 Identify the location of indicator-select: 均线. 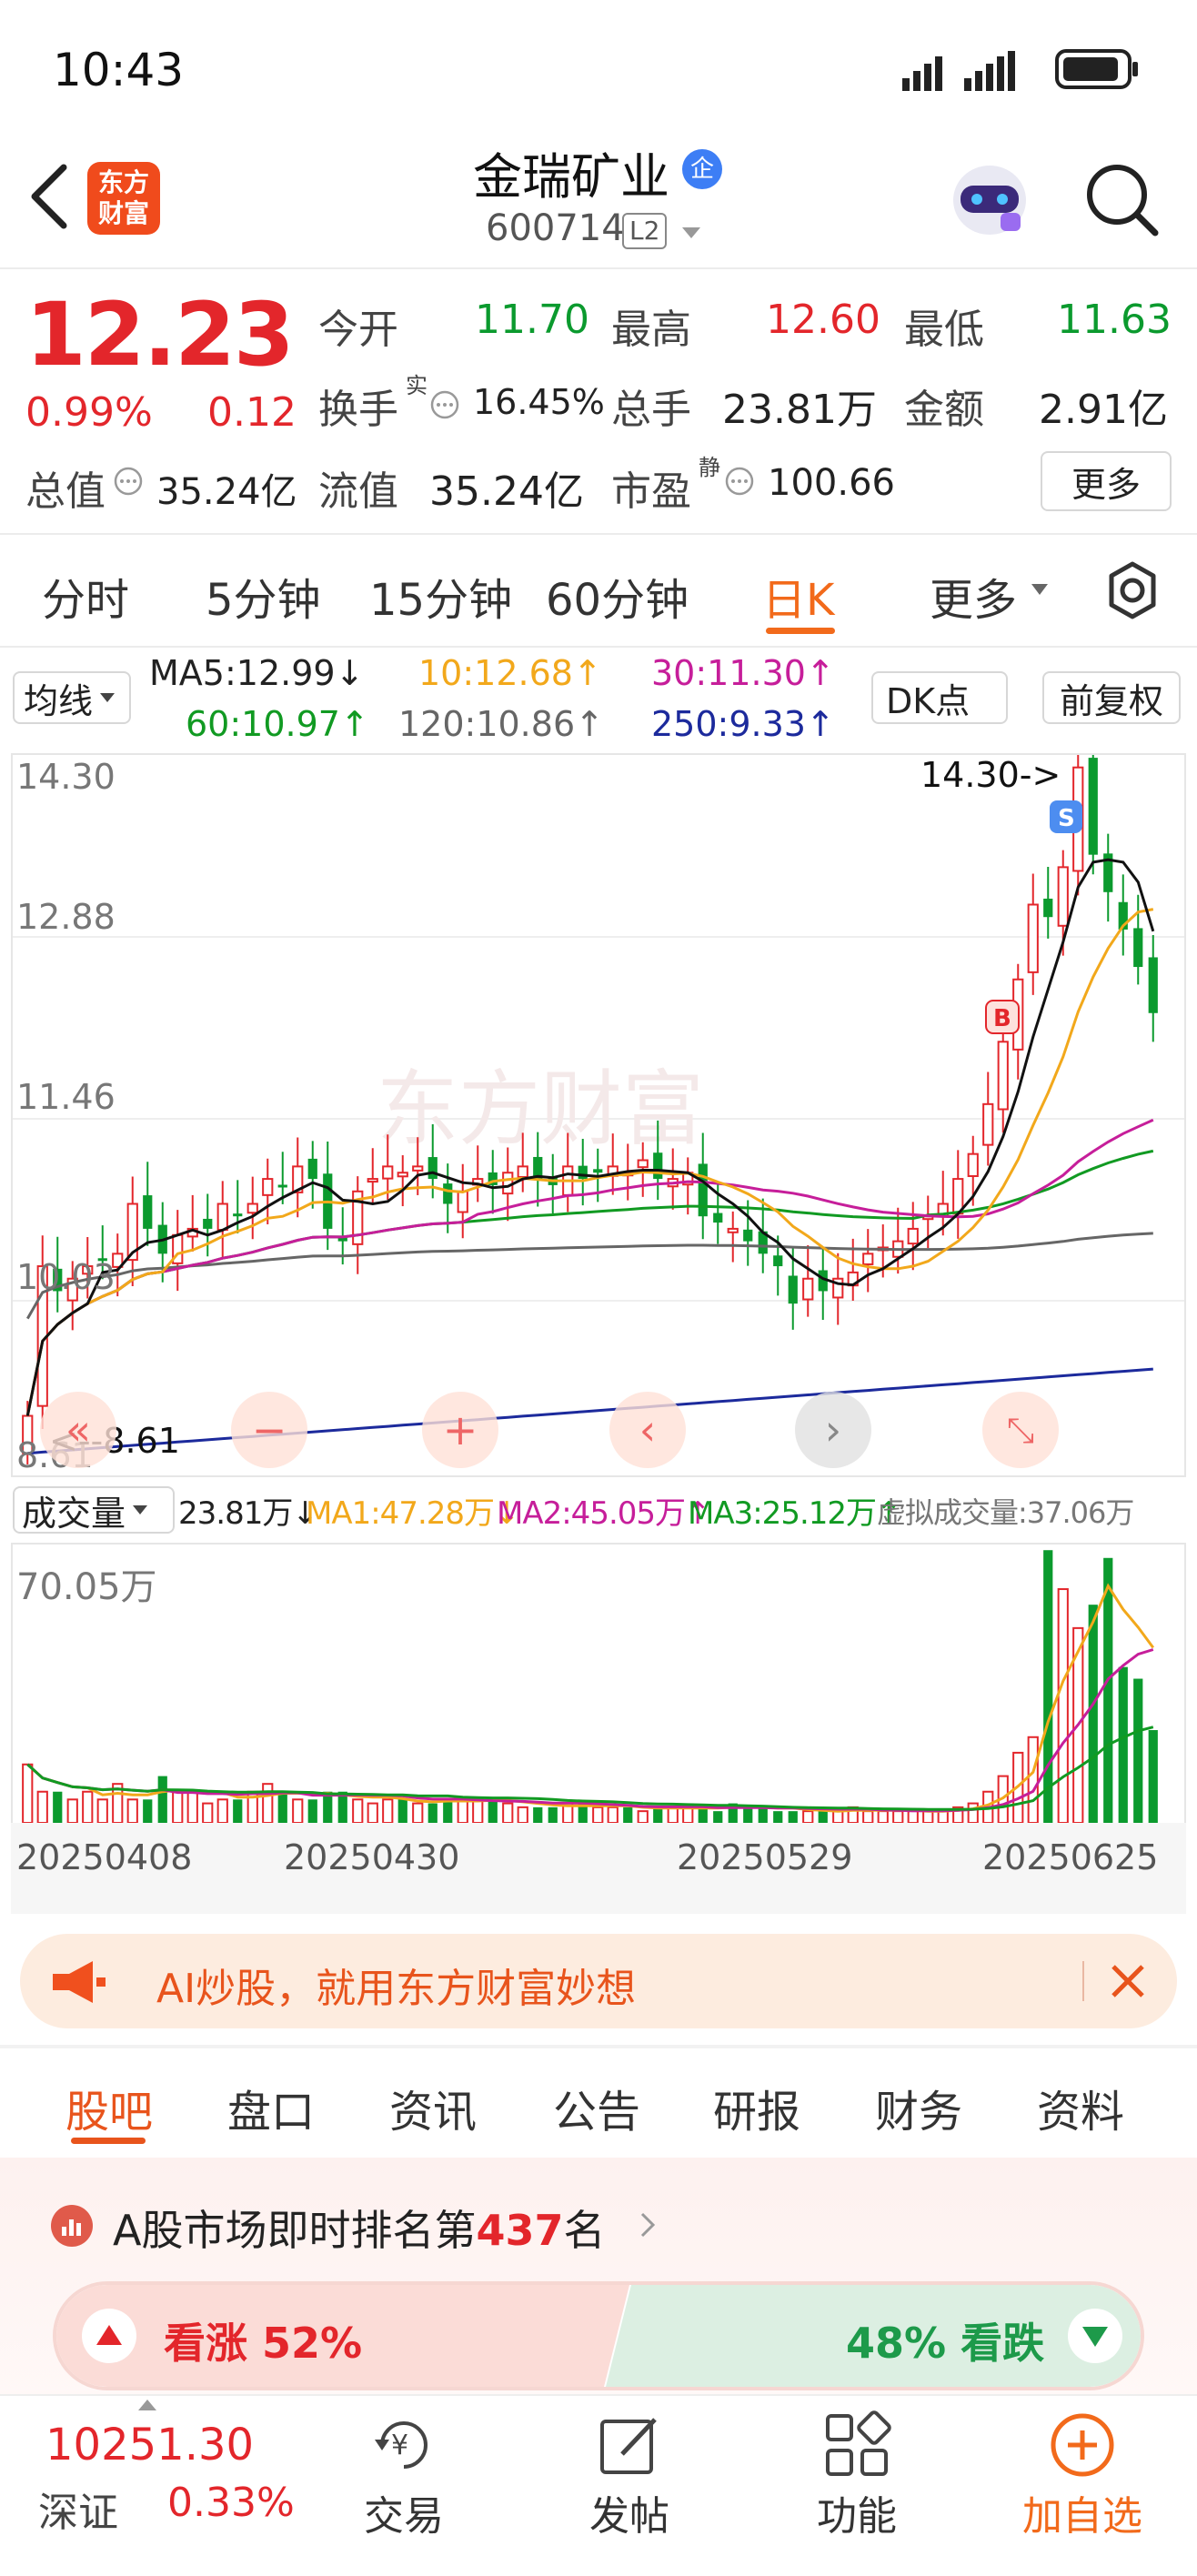
(72, 697).